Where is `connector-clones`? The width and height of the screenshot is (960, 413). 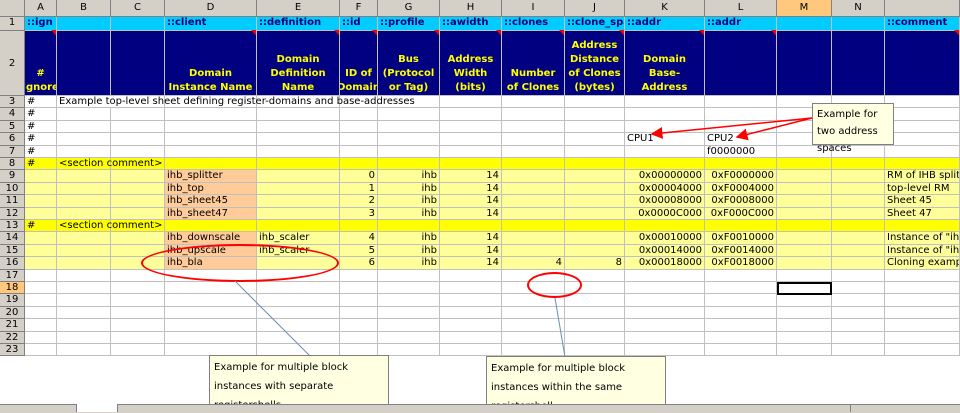 connector-clones is located at coordinates (560, 327).